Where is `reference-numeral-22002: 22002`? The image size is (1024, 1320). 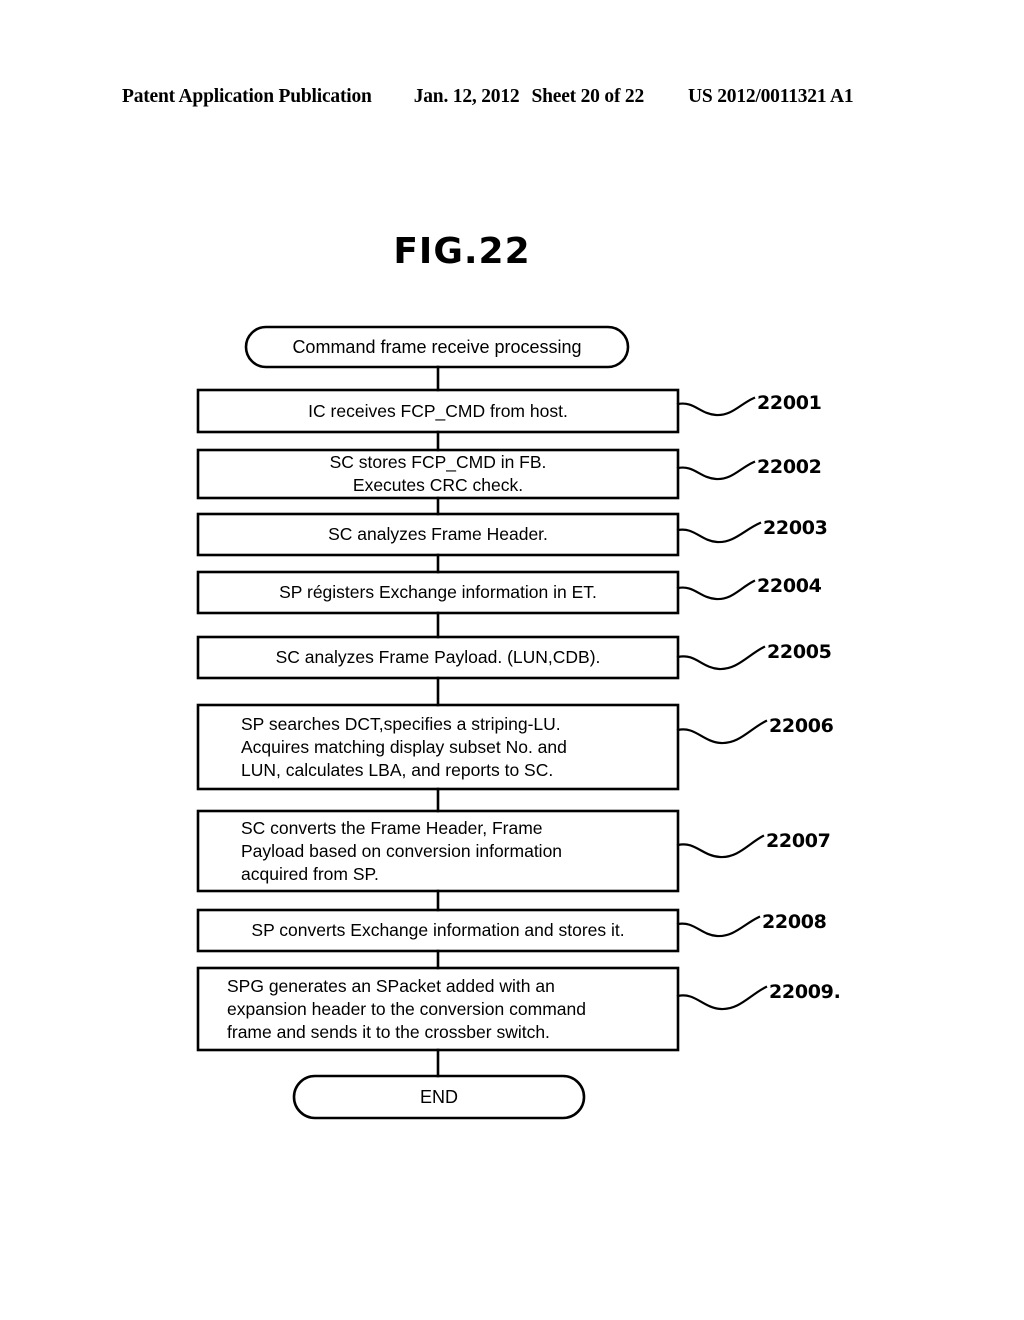 reference-numeral-22002: 22002 is located at coordinates (789, 467).